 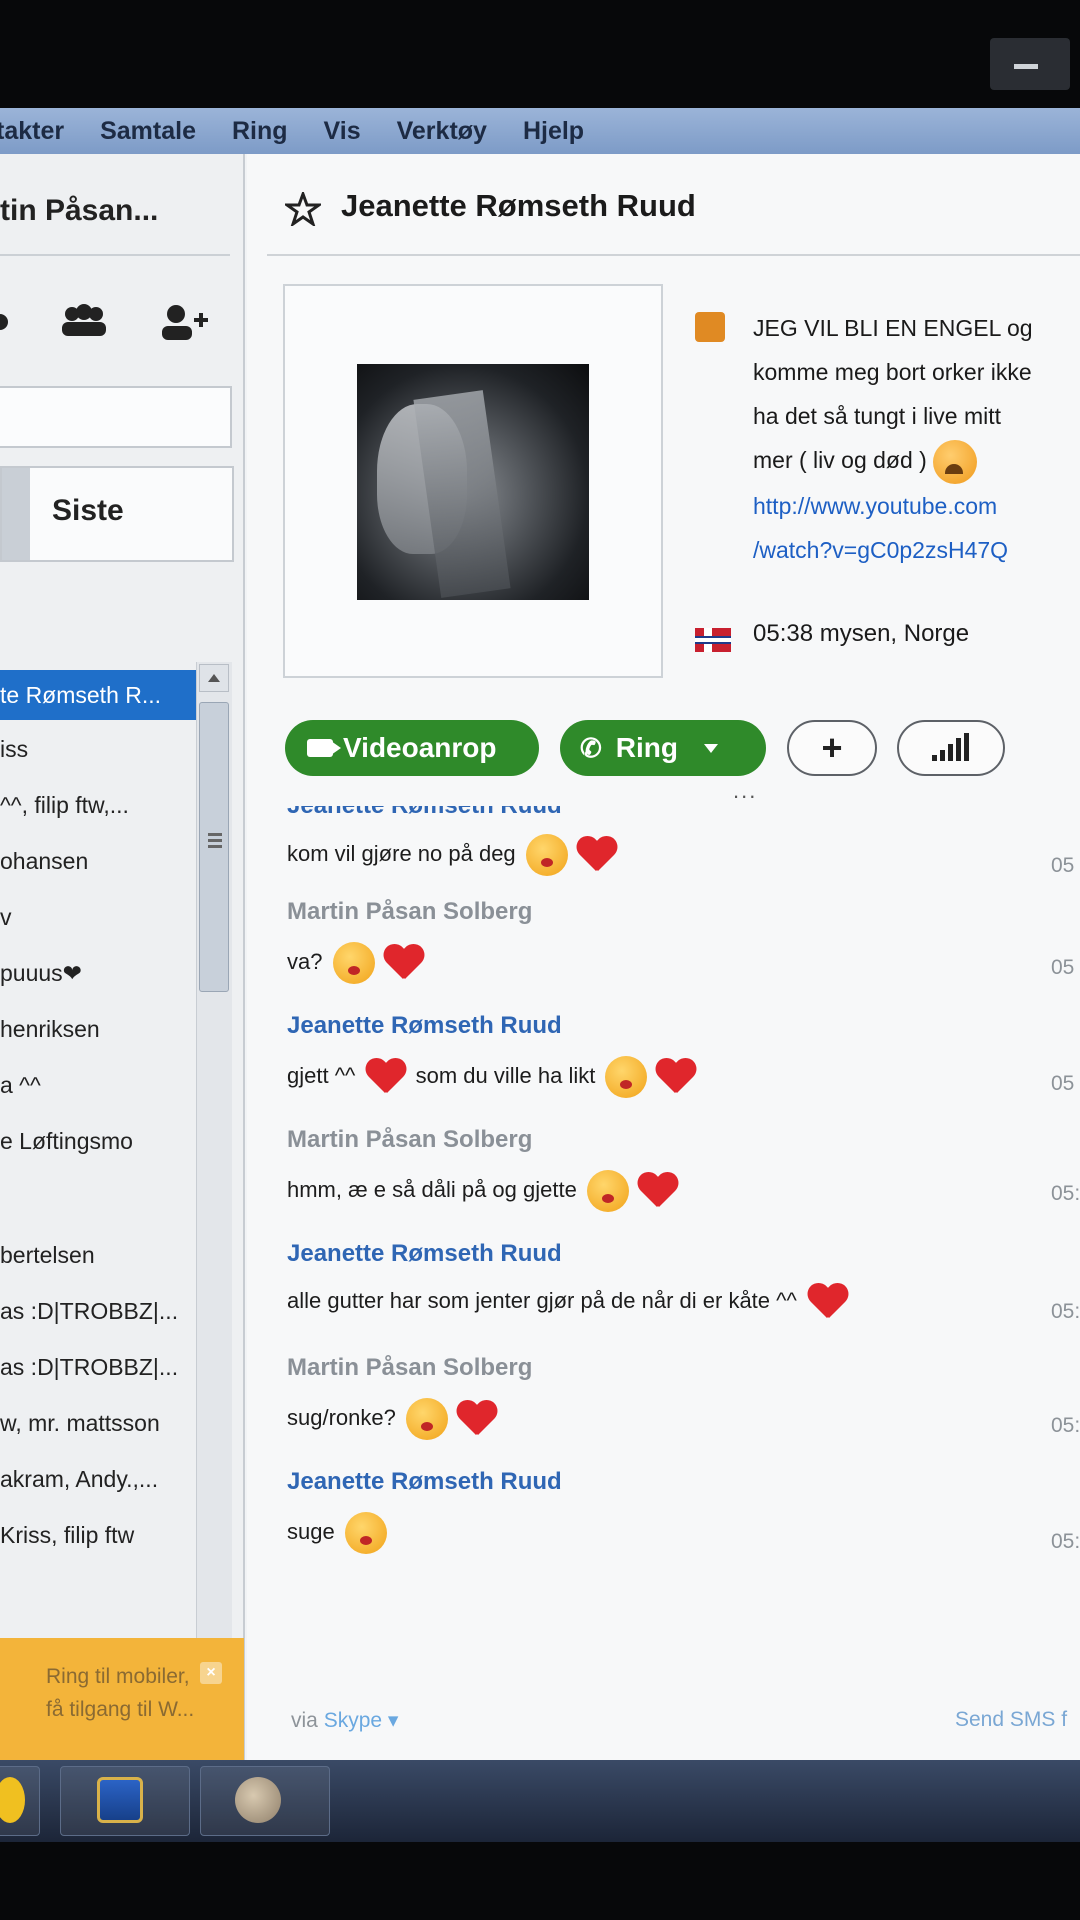 What do you see at coordinates (861, 633) in the screenshot?
I see `local-time-location: 05:38 mysen, Norge` at bounding box center [861, 633].